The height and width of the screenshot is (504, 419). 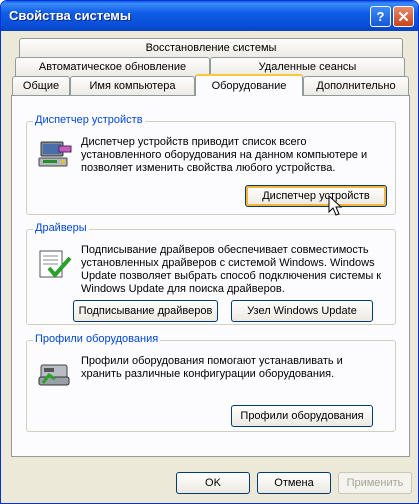 What do you see at coordinates (41, 85) in the screenshot?
I see `tab-general: Общие` at bounding box center [41, 85].